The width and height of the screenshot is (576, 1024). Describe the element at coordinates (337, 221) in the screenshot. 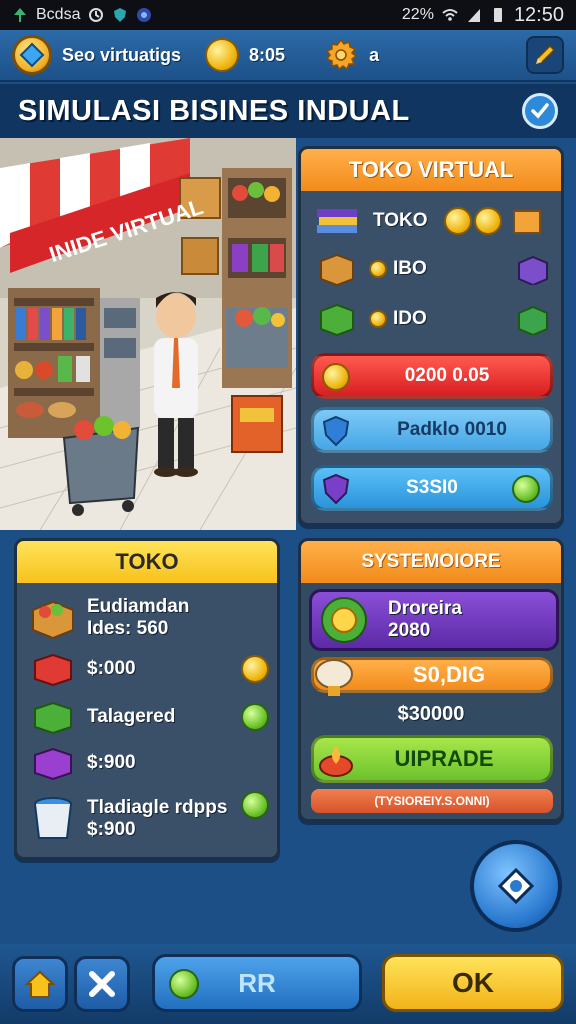

I see `books-icon` at that location.